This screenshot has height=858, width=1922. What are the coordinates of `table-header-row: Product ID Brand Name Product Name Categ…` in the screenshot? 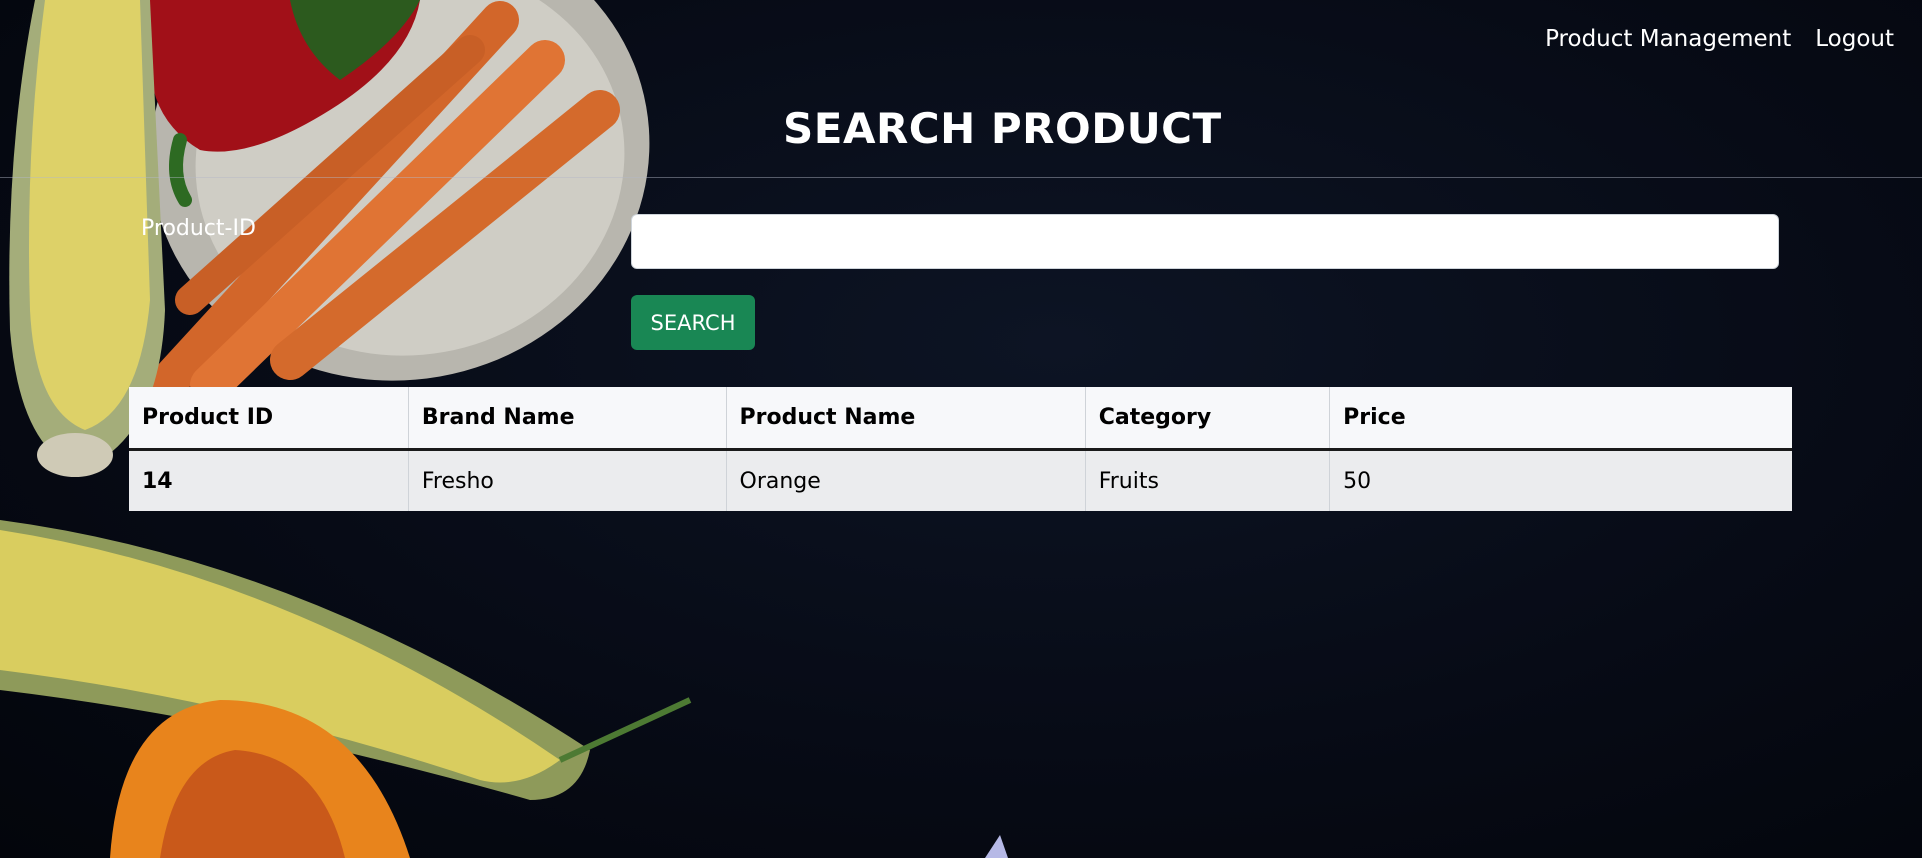 It's located at (960, 419).